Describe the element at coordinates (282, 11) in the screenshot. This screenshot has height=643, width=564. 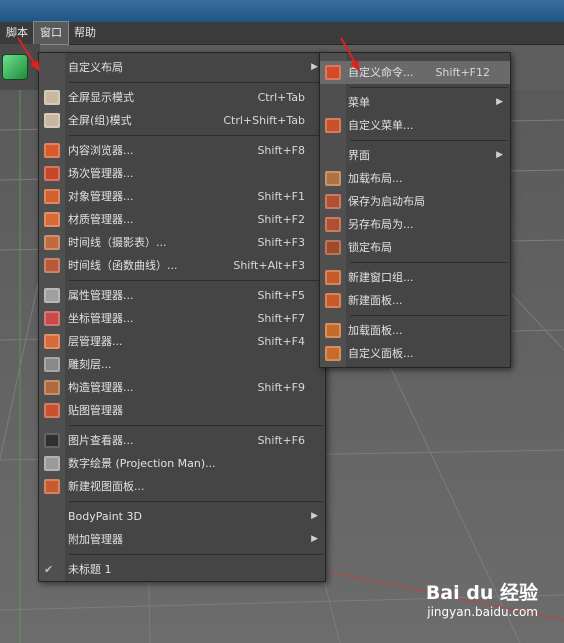
I see `window-title-bar` at that location.